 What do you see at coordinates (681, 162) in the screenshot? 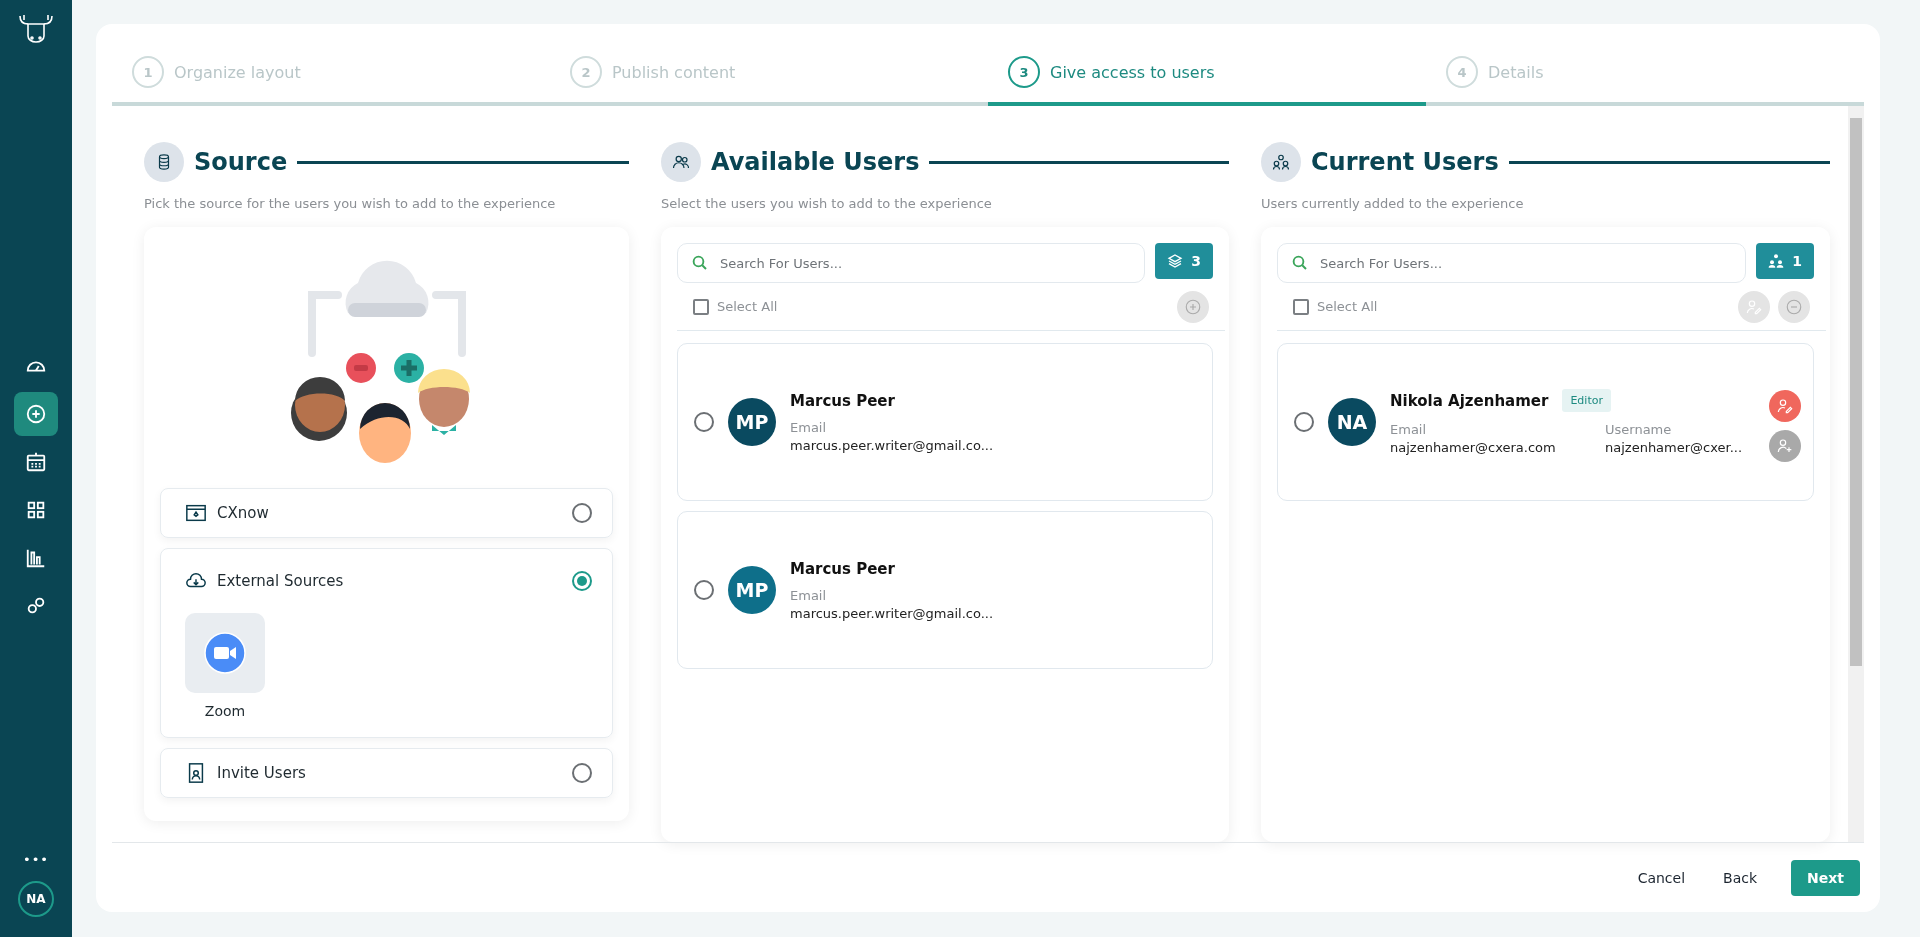
I see `users-icon` at bounding box center [681, 162].